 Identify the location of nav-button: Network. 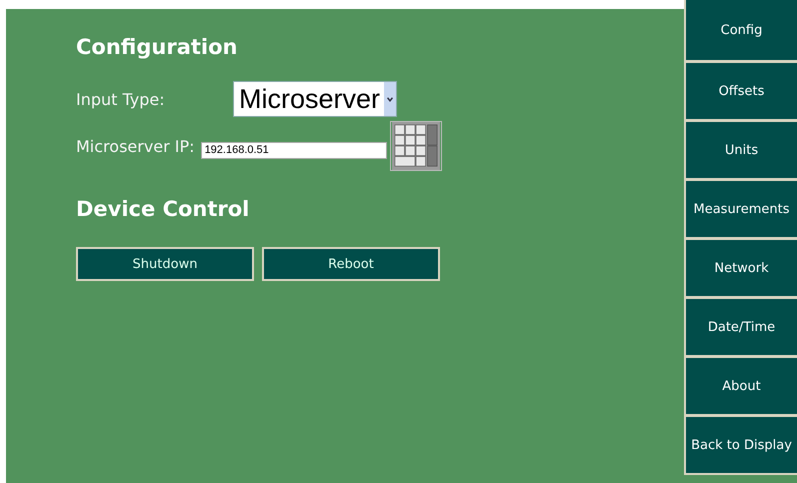
(740, 268).